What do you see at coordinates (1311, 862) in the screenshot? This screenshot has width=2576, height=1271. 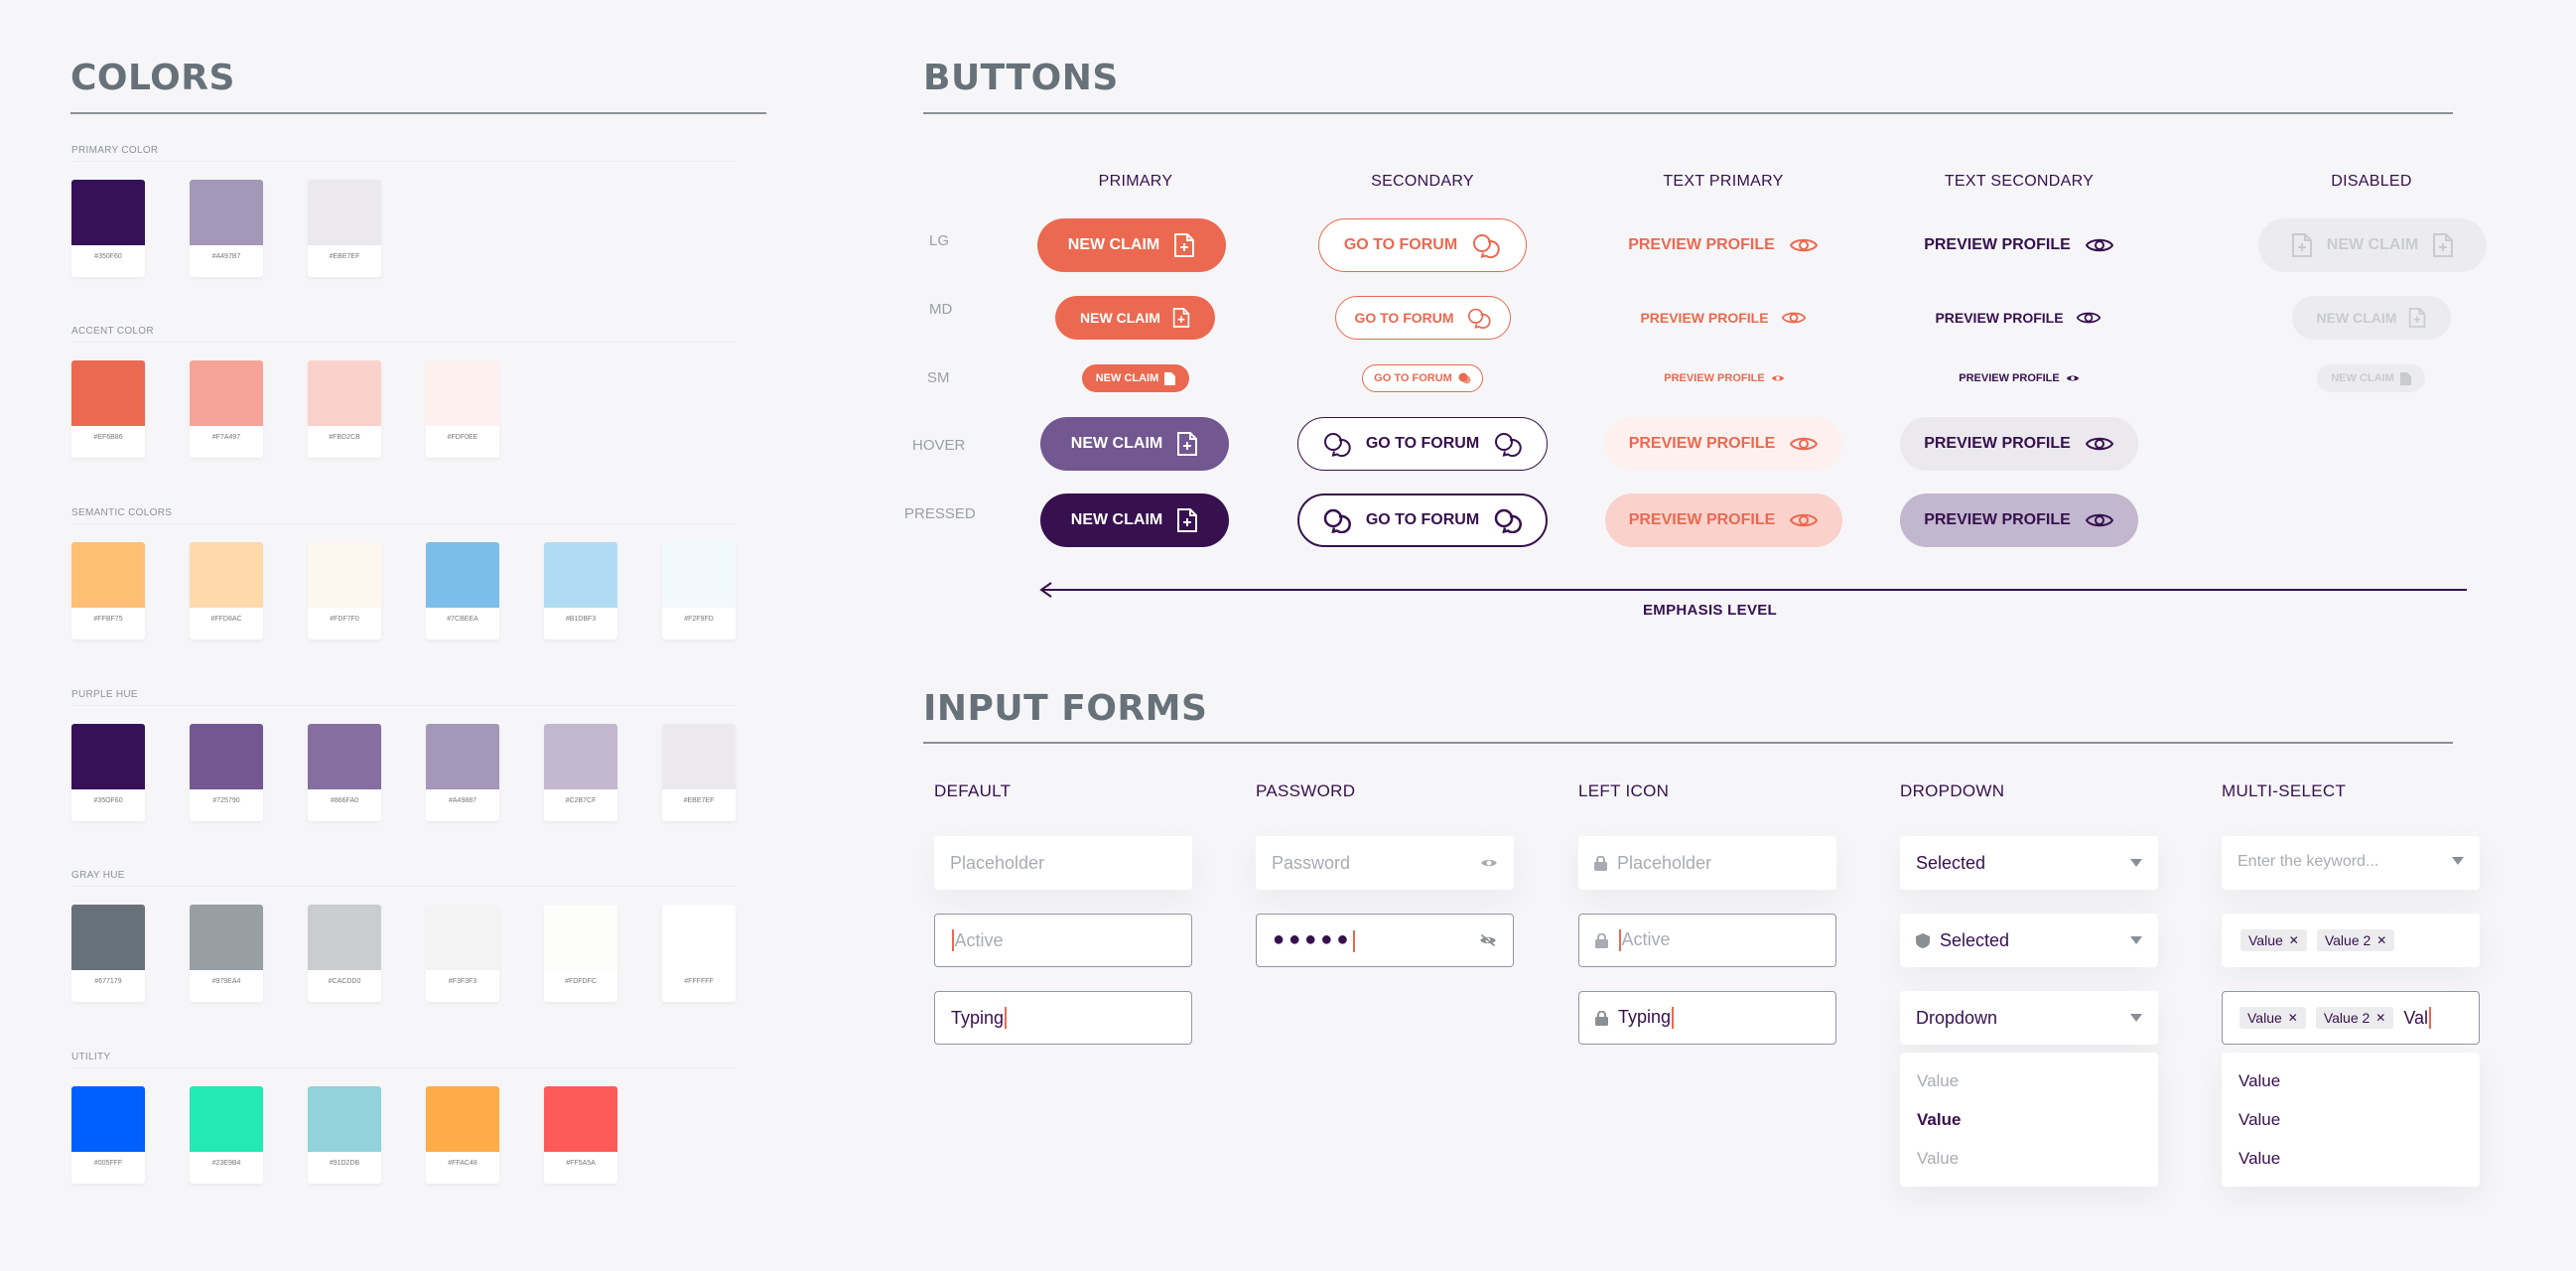 I see `placeholder-text: Password` at bounding box center [1311, 862].